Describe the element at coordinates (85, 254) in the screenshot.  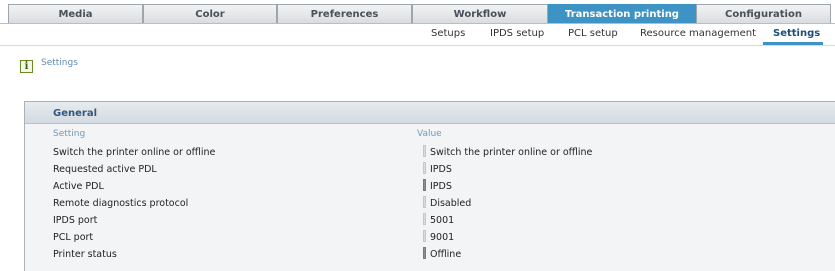
I see `setting-label: Printer status` at that location.